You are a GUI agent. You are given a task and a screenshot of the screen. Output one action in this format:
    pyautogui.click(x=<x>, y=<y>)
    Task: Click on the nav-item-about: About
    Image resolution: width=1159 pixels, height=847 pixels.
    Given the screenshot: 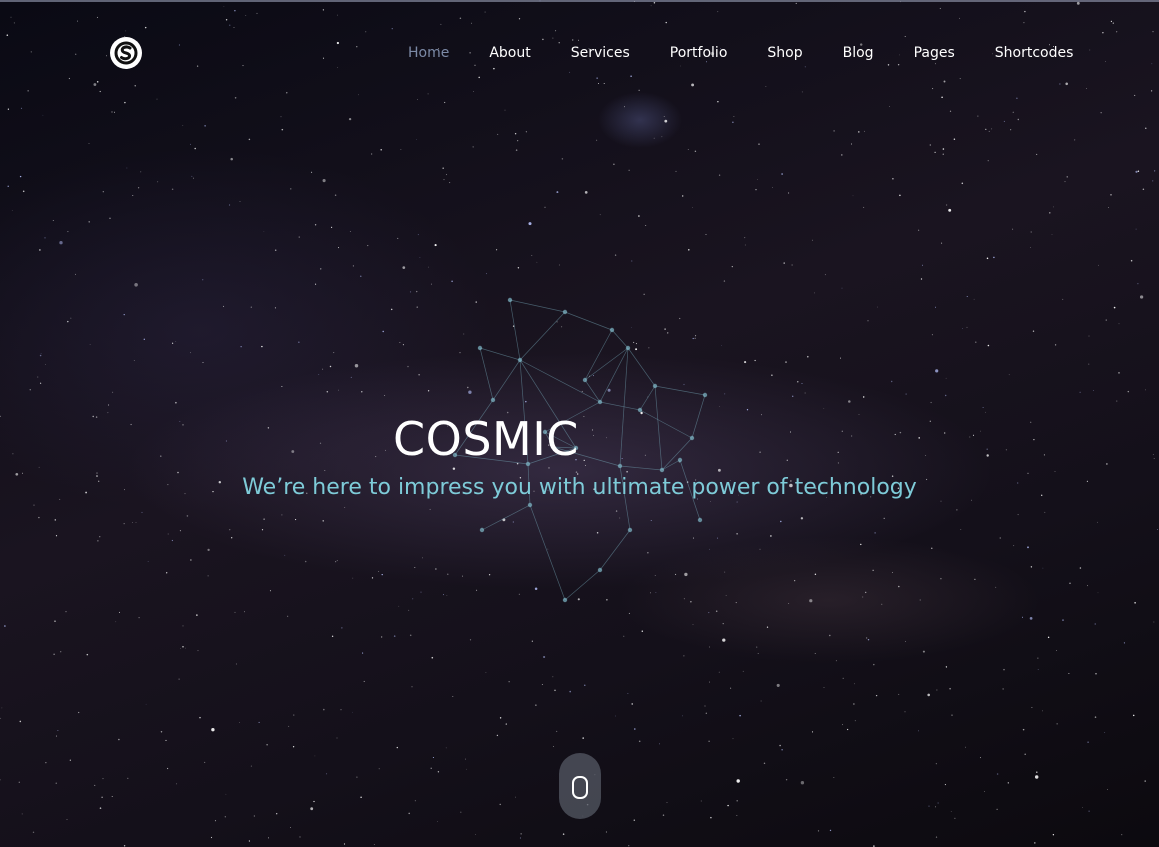 What is the action you would take?
    pyautogui.click(x=509, y=53)
    